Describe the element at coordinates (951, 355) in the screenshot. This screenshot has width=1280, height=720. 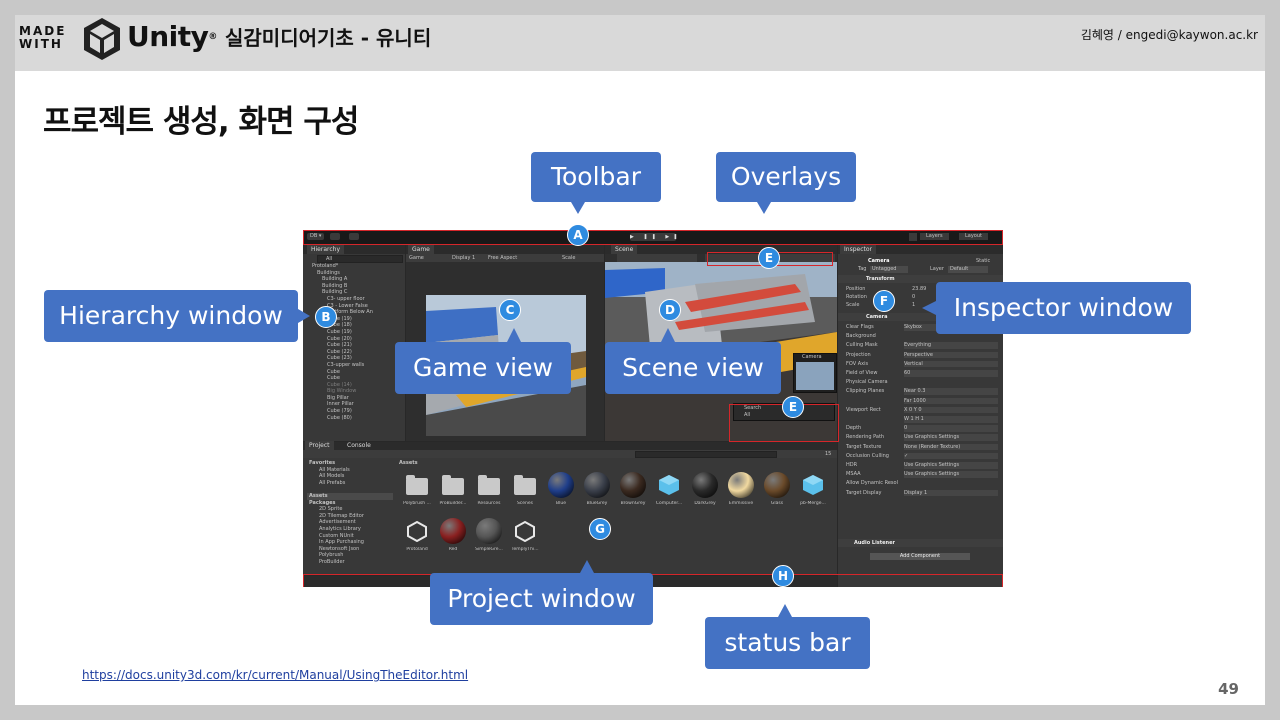
I see `inspector-property-value: Perspective` at that location.